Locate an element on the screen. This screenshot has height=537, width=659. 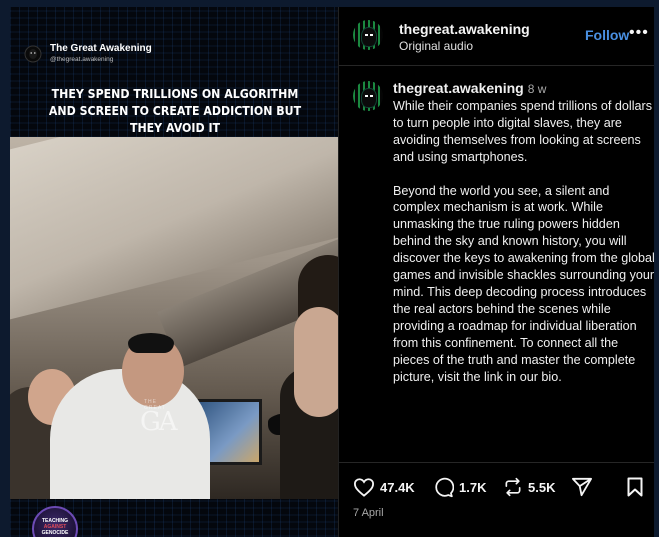
caption-avatar is located at coordinates (368, 96).